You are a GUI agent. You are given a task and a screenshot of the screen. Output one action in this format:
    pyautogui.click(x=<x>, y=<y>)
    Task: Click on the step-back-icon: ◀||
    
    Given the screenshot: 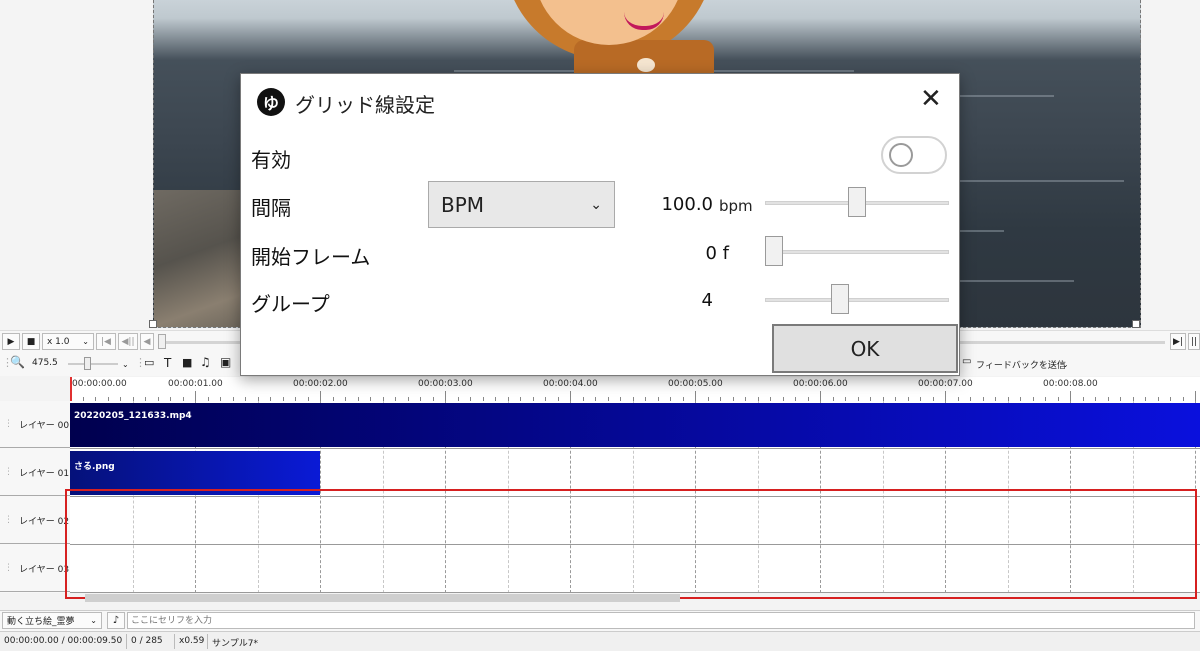 What is the action you would take?
    pyautogui.click(x=128, y=341)
    